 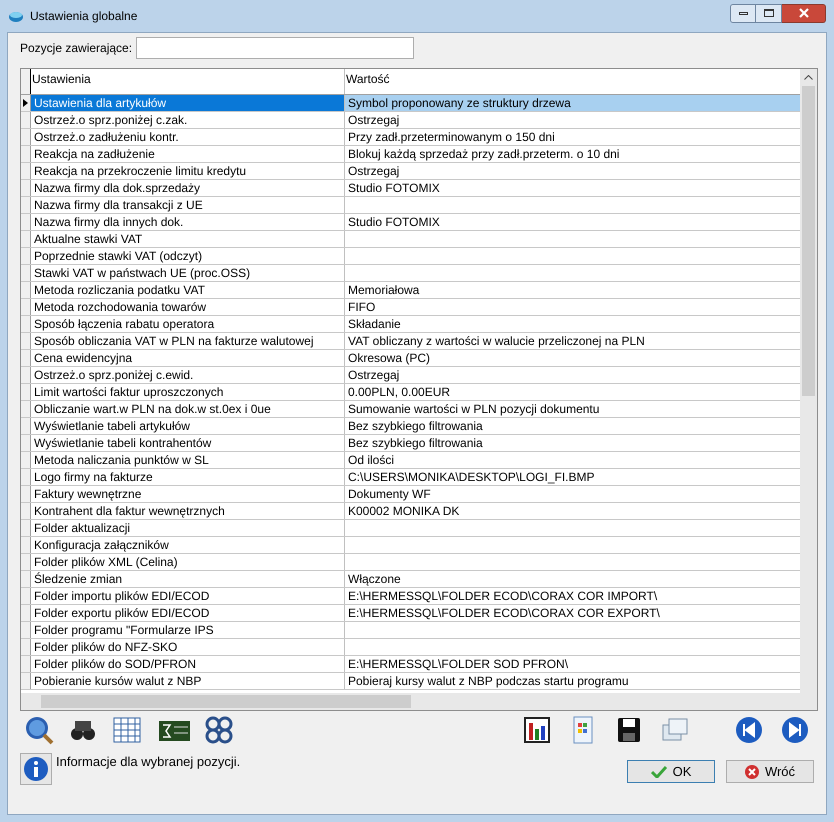 I want to click on table-cell: Kontrahent dla faktur wewnętrznych, so click(x=188, y=511).